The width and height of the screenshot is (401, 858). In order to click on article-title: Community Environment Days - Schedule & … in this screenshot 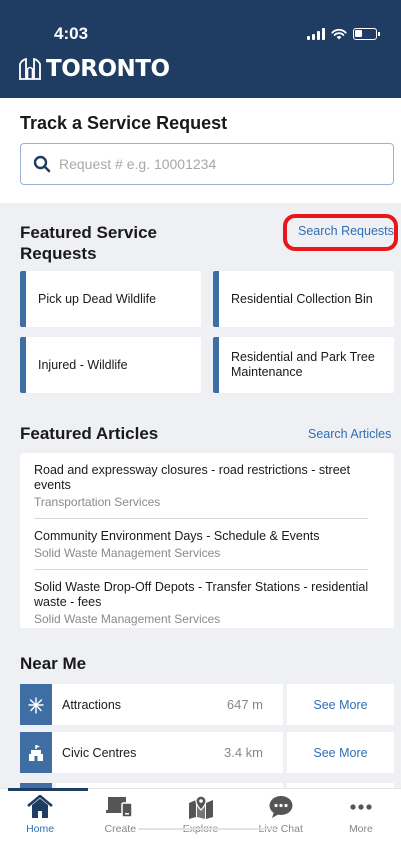, I will do `click(177, 536)`.